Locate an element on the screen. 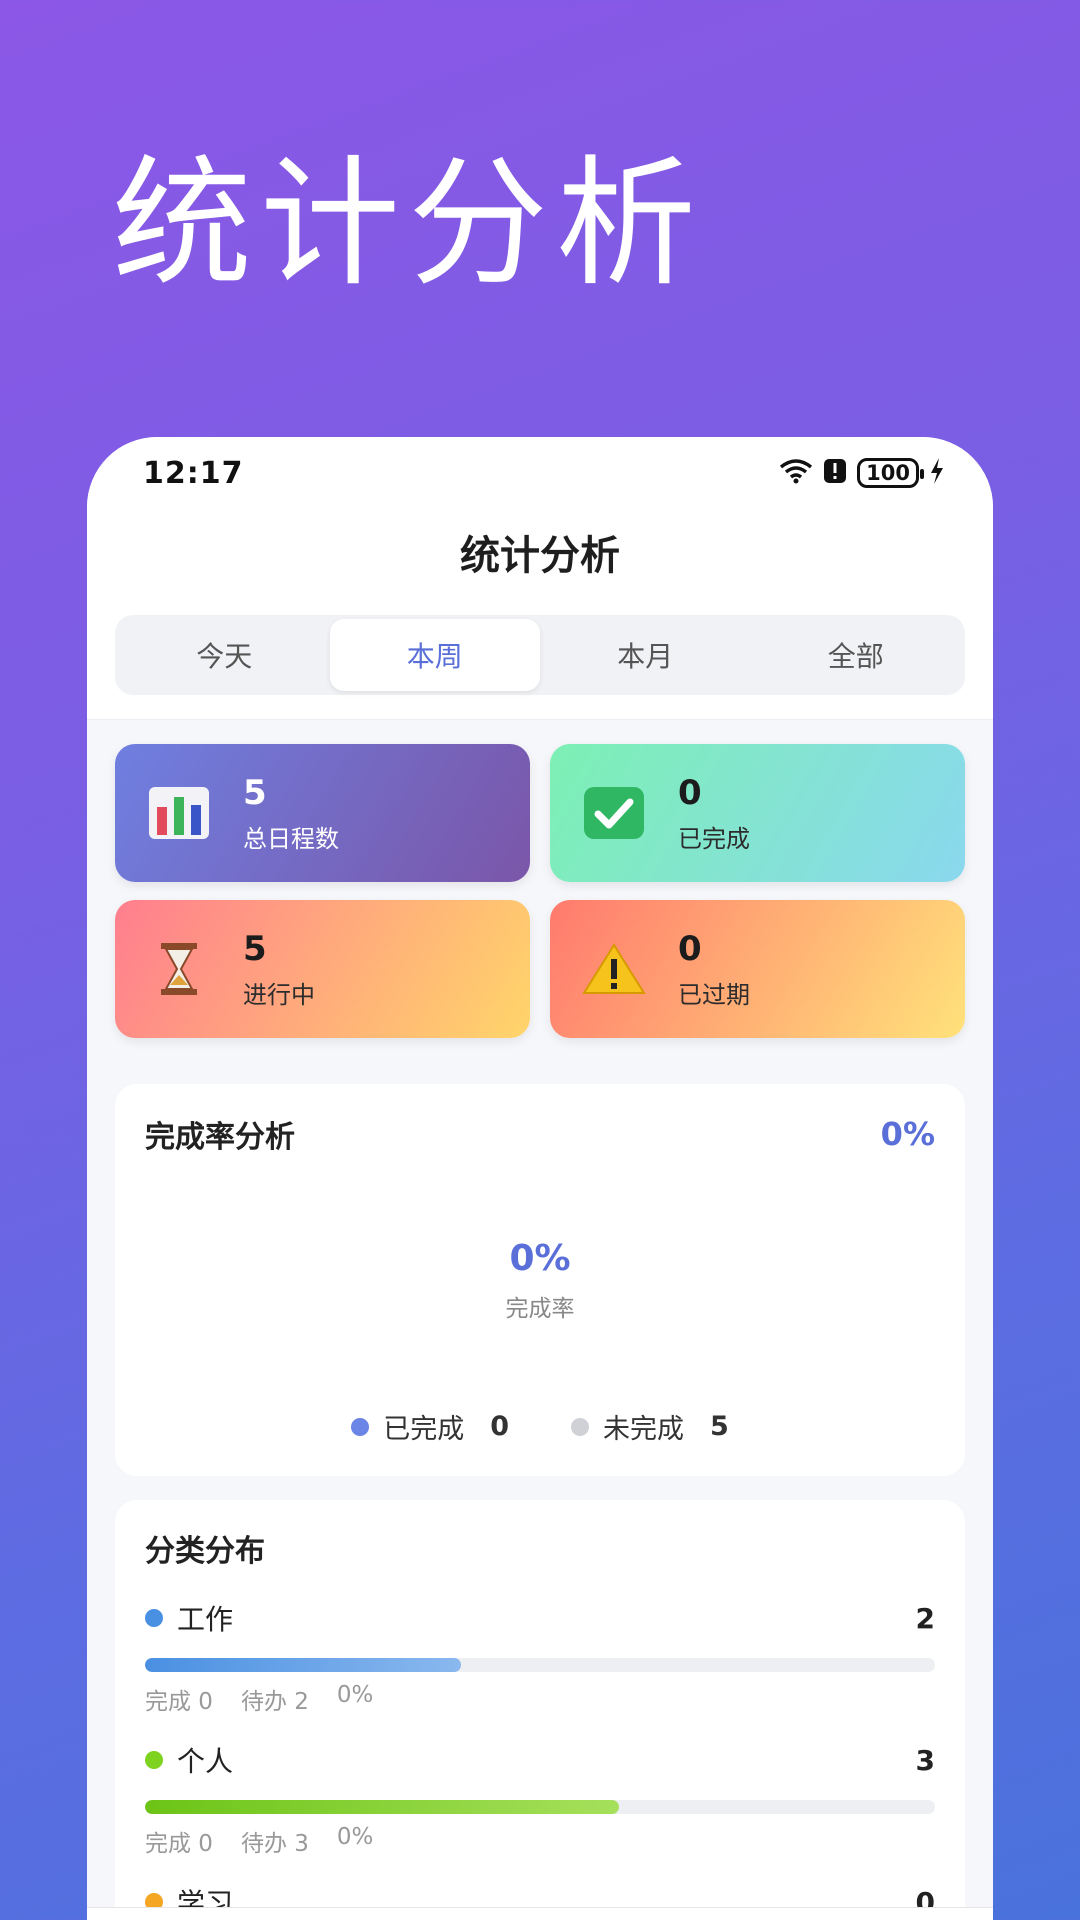 This screenshot has width=1080, height=1920. stat-card-completed: 0 已完成 is located at coordinates (757, 813).